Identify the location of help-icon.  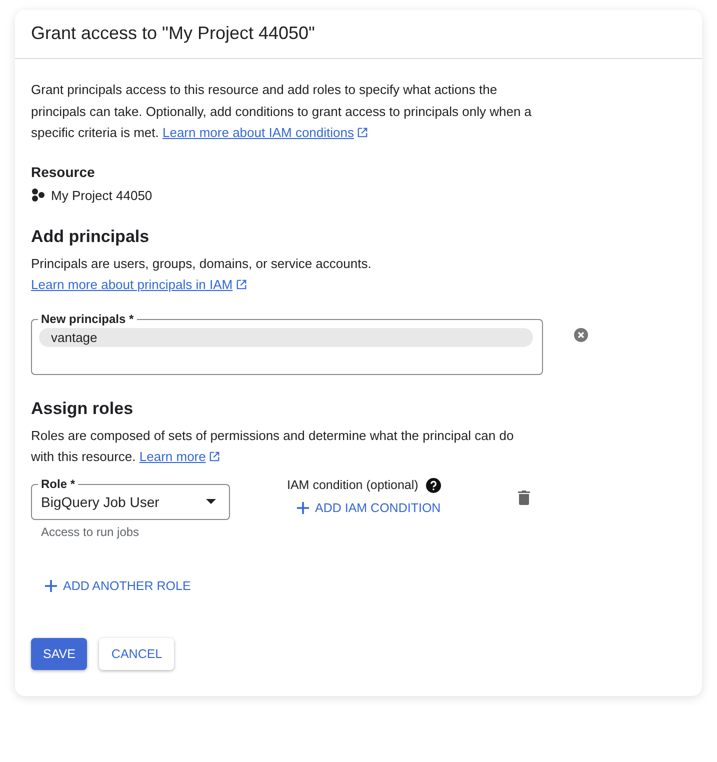
(434, 485).